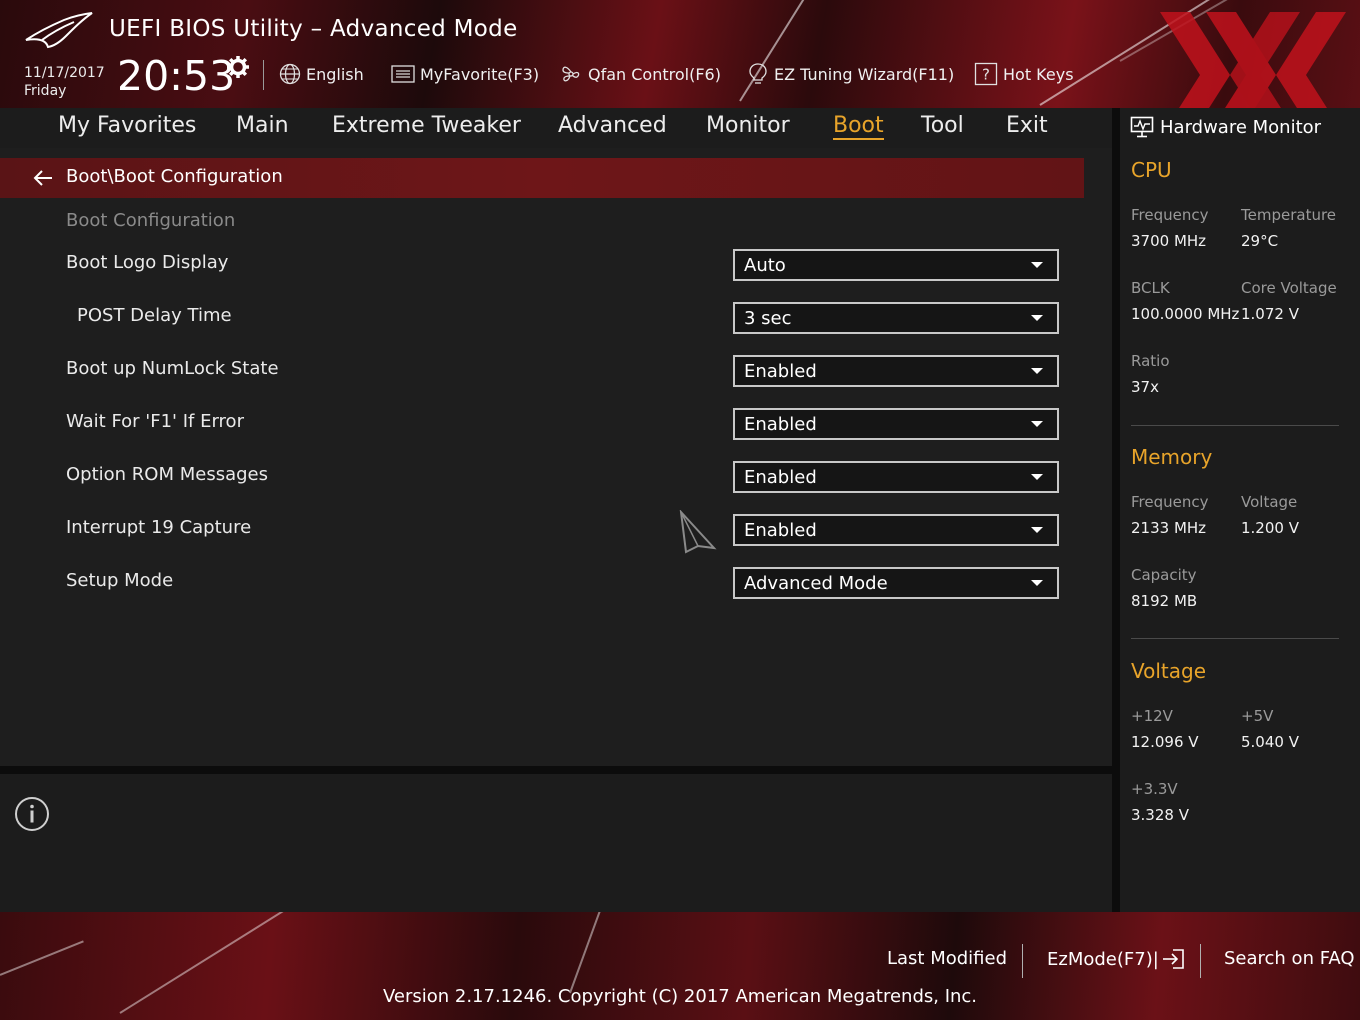  I want to click on globe-icon, so click(290, 74).